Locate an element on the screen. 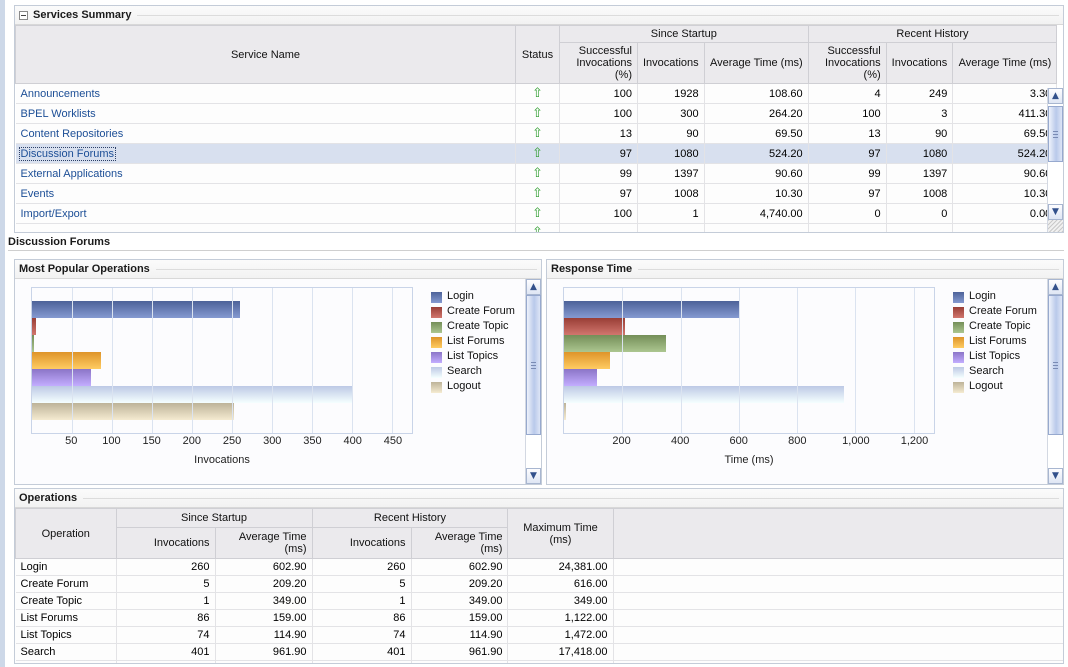  table-row: List Forums 86 159.00 86 159.00 1,122.00 is located at coordinates (539, 618).